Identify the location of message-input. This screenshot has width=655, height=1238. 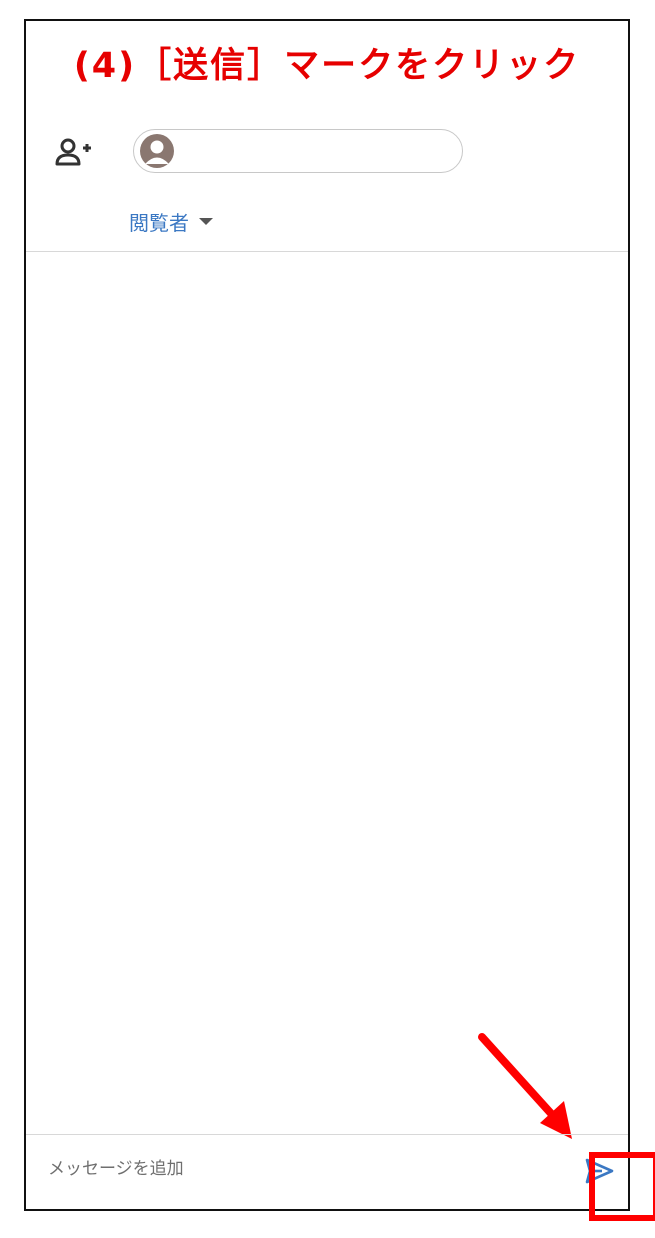
(298, 1169).